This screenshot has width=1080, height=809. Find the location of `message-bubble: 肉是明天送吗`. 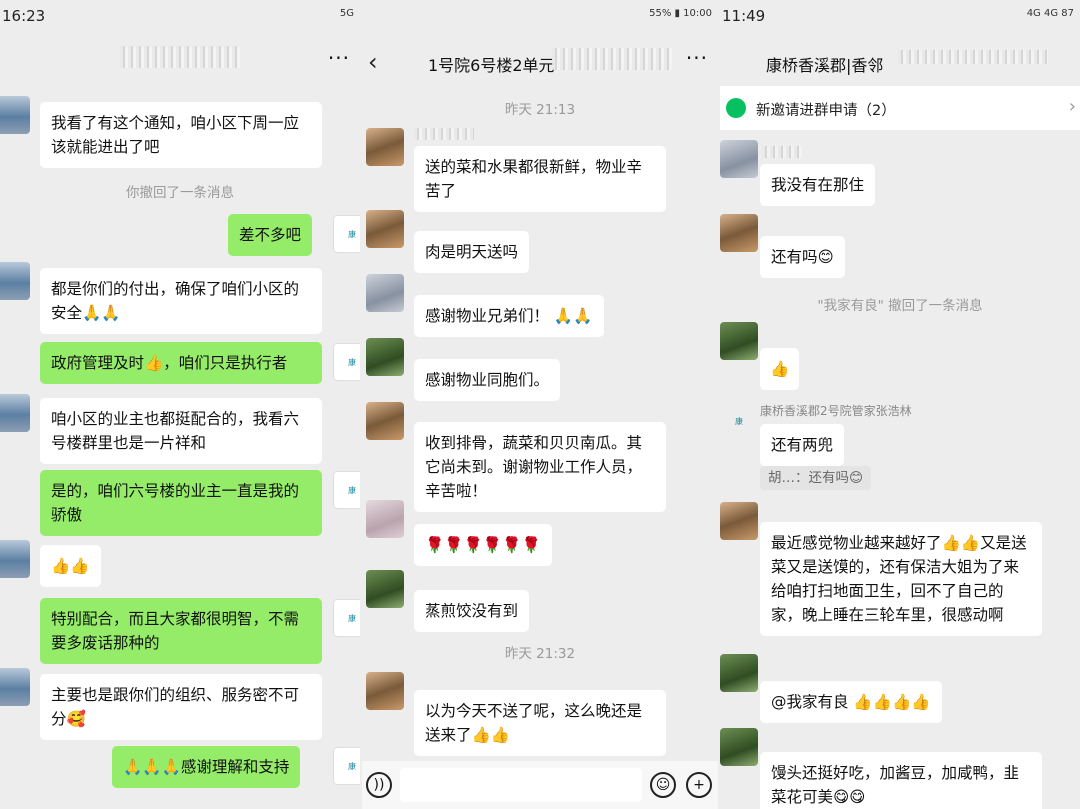

message-bubble: 肉是明天送吗 is located at coordinates (472, 252).